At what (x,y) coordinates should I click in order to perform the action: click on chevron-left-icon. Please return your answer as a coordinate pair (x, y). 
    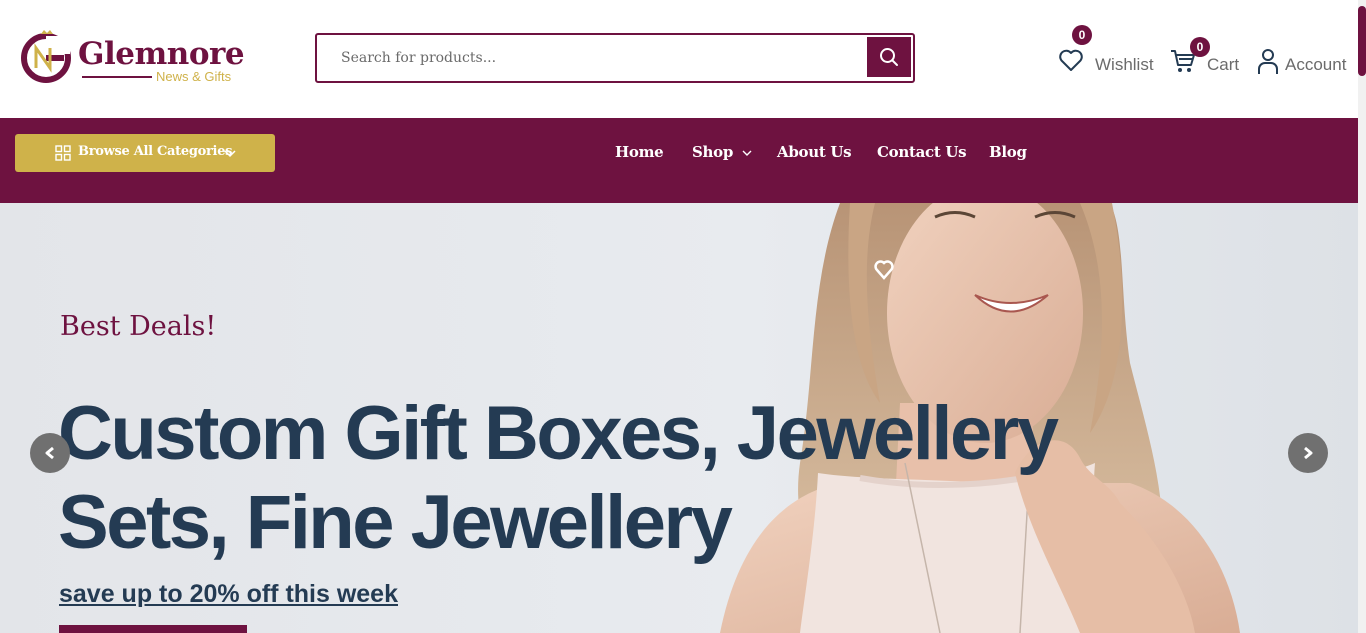
    Looking at the image, I should click on (49, 453).